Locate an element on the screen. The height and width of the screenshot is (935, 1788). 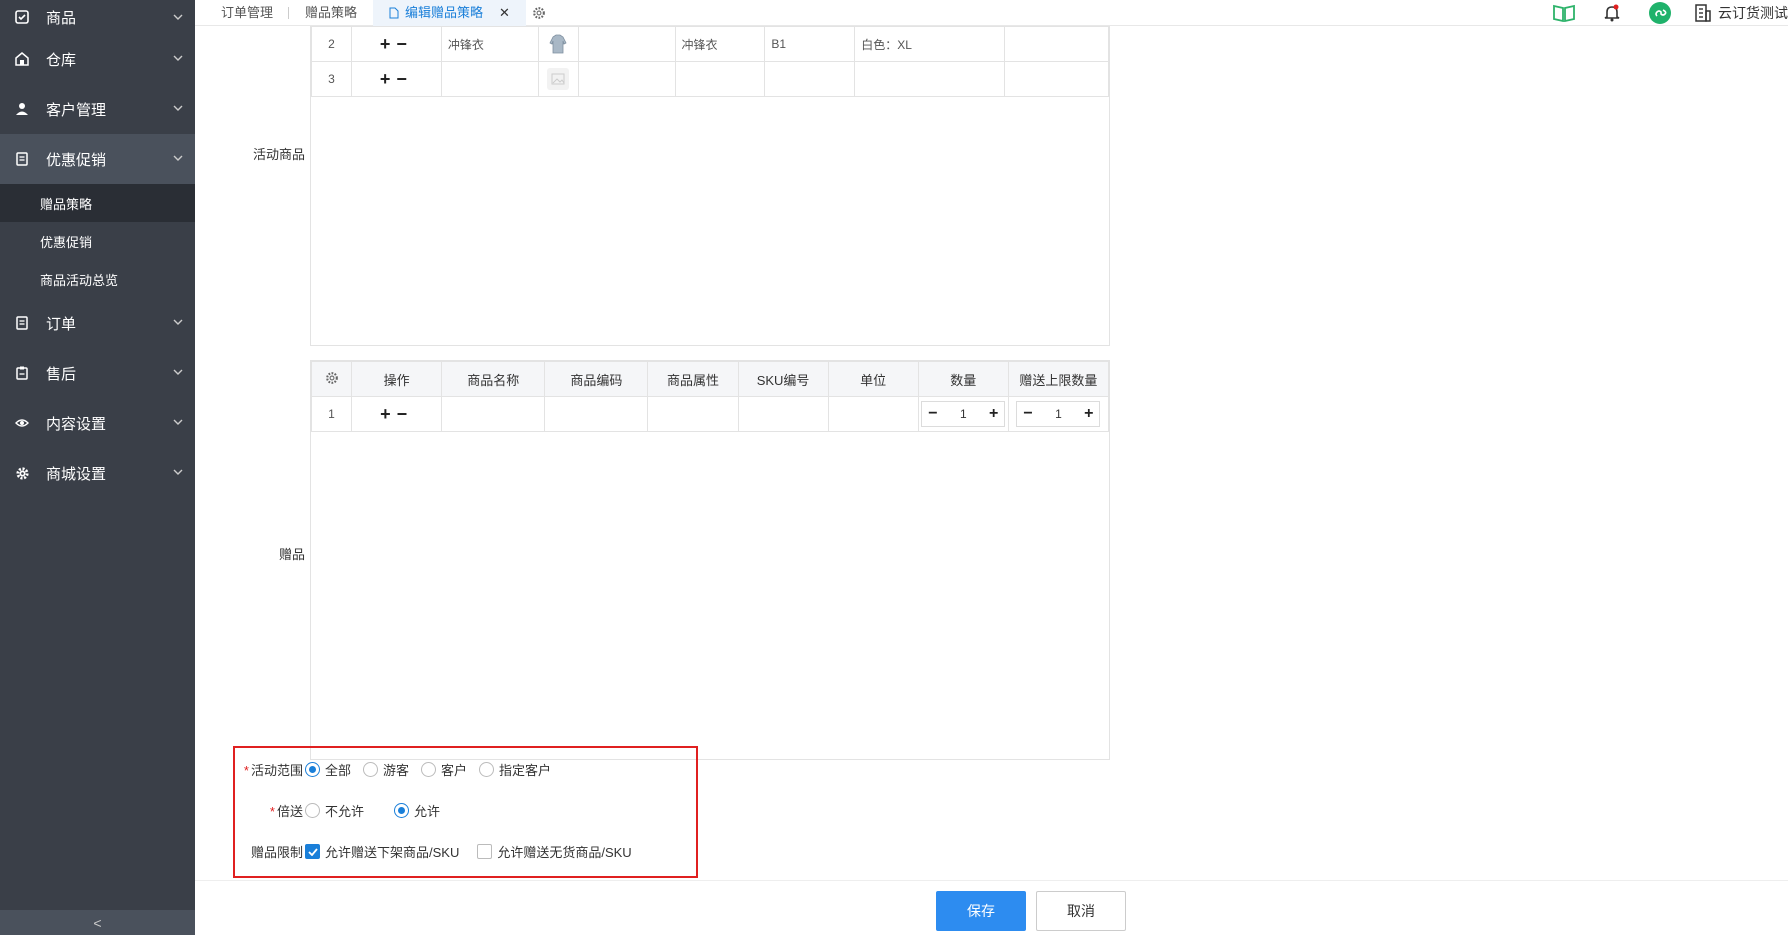
limit-option-delisted: 允许赠送下架商品/SKU is located at coordinates (382, 851).